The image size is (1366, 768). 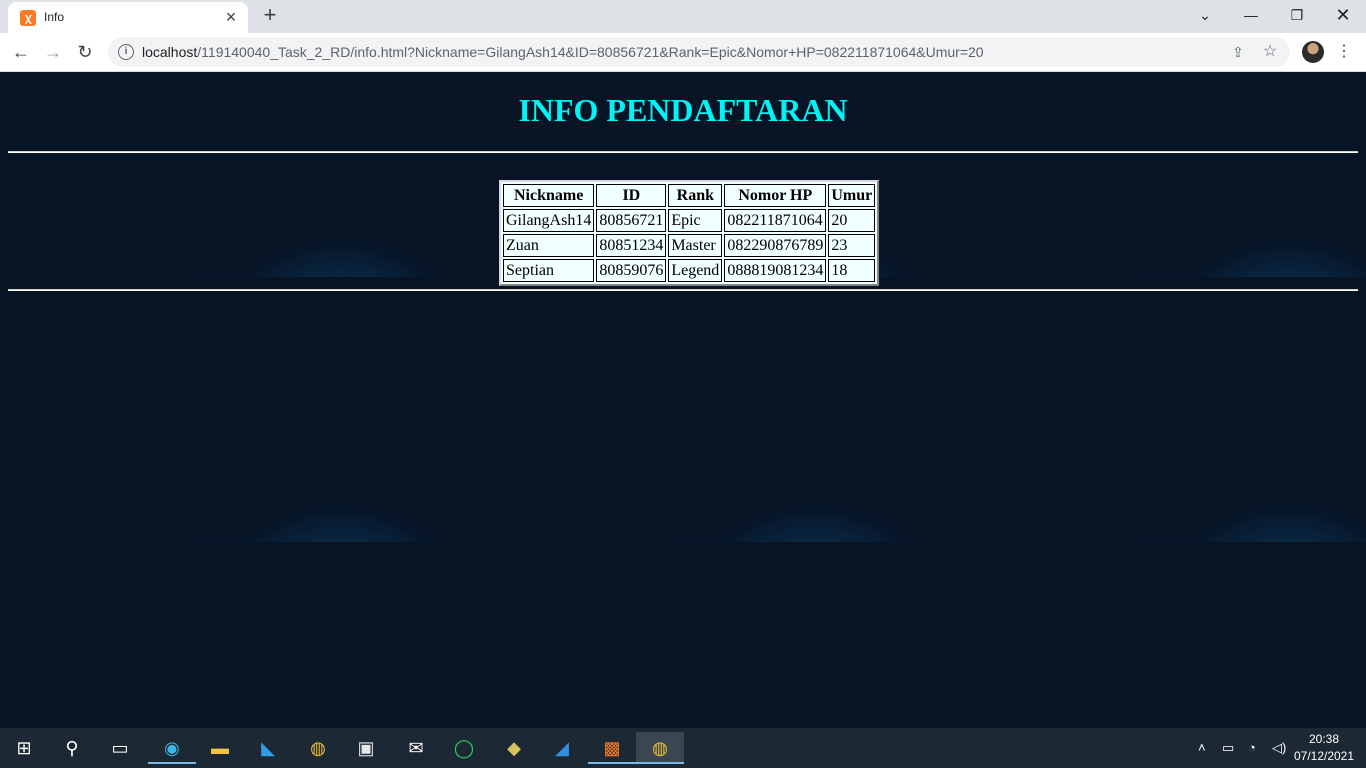 I want to click on cell-rank: Epic, so click(x=695, y=220).